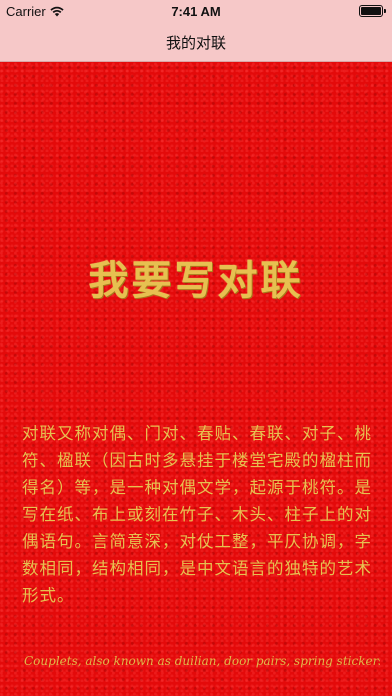  I want to click on status-time: 7:41 AM, so click(196, 11).